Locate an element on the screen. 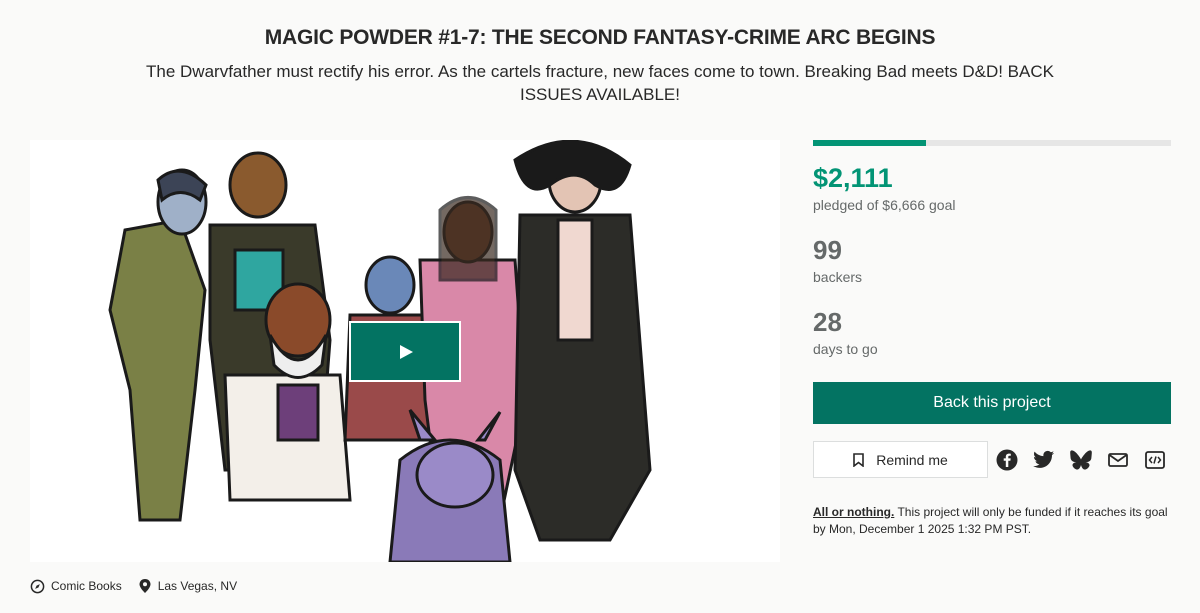  compass-icon is located at coordinates (37, 586).